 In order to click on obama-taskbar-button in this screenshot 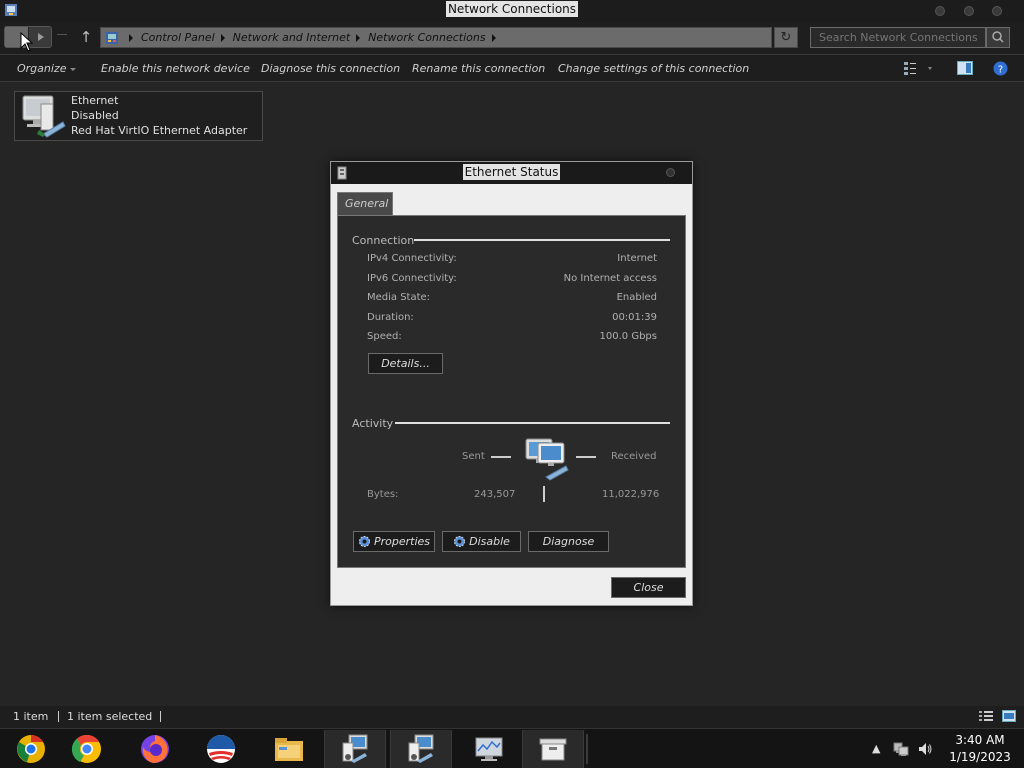, I will do `click(221, 749)`.